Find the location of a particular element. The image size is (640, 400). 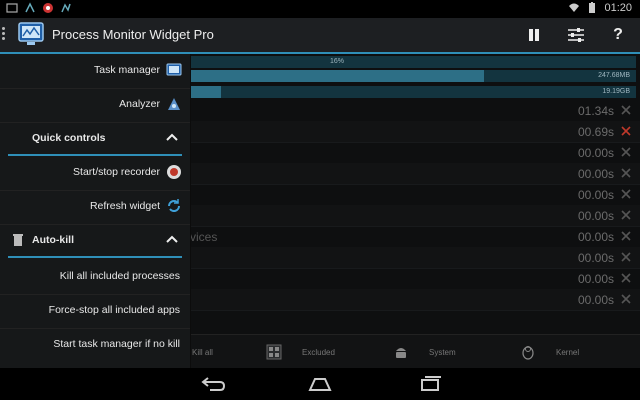

start-task-manager-label: Start task manager if no kill is located at coordinates (116, 344).